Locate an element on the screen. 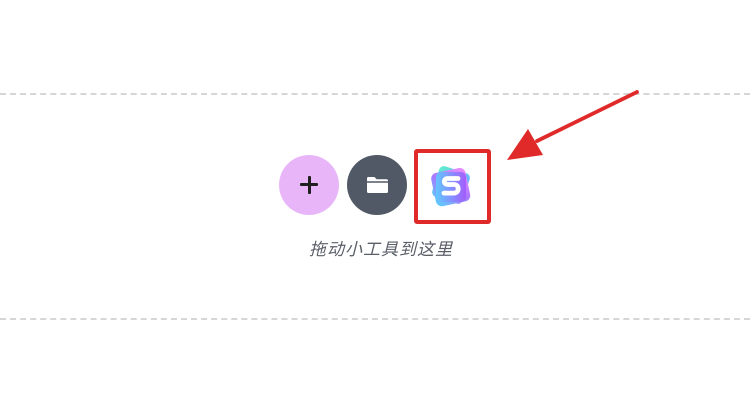 The height and width of the screenshot is (400, 750). folder-icon is located at coordinates (377, 185).